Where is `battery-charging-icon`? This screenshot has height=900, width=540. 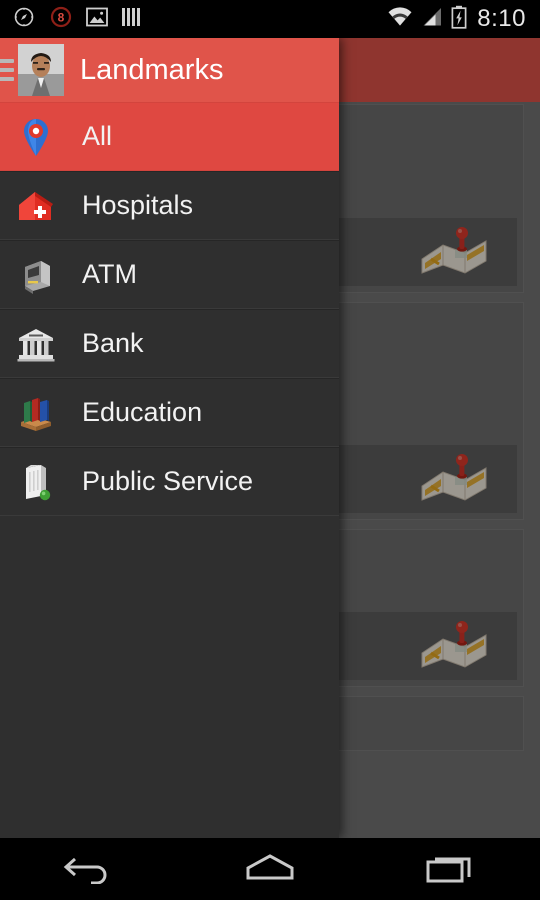
battery-charging-icon is located at coordinates (459, 19).